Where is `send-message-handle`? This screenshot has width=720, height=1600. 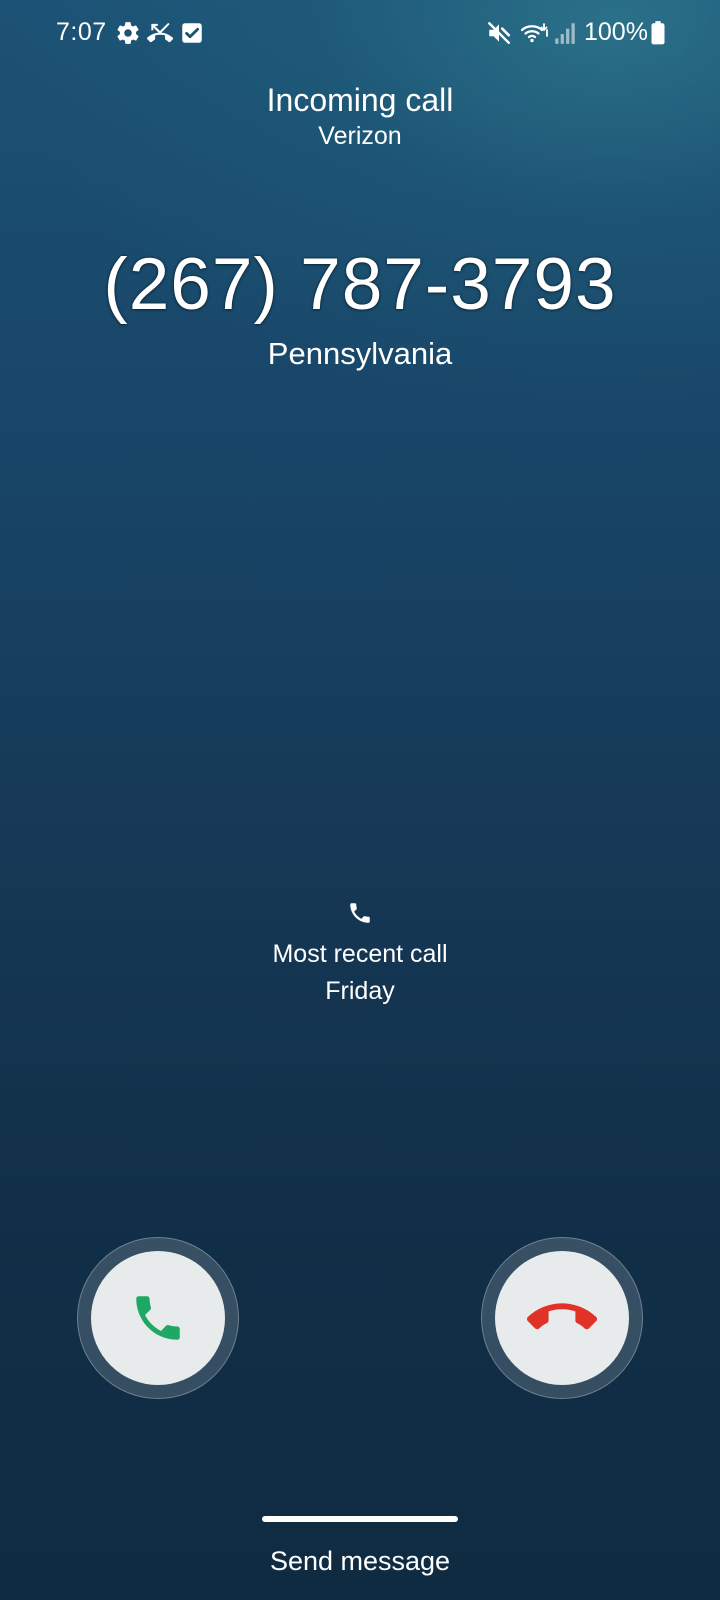
send-message-handle is located at coordinates (360, 1519).